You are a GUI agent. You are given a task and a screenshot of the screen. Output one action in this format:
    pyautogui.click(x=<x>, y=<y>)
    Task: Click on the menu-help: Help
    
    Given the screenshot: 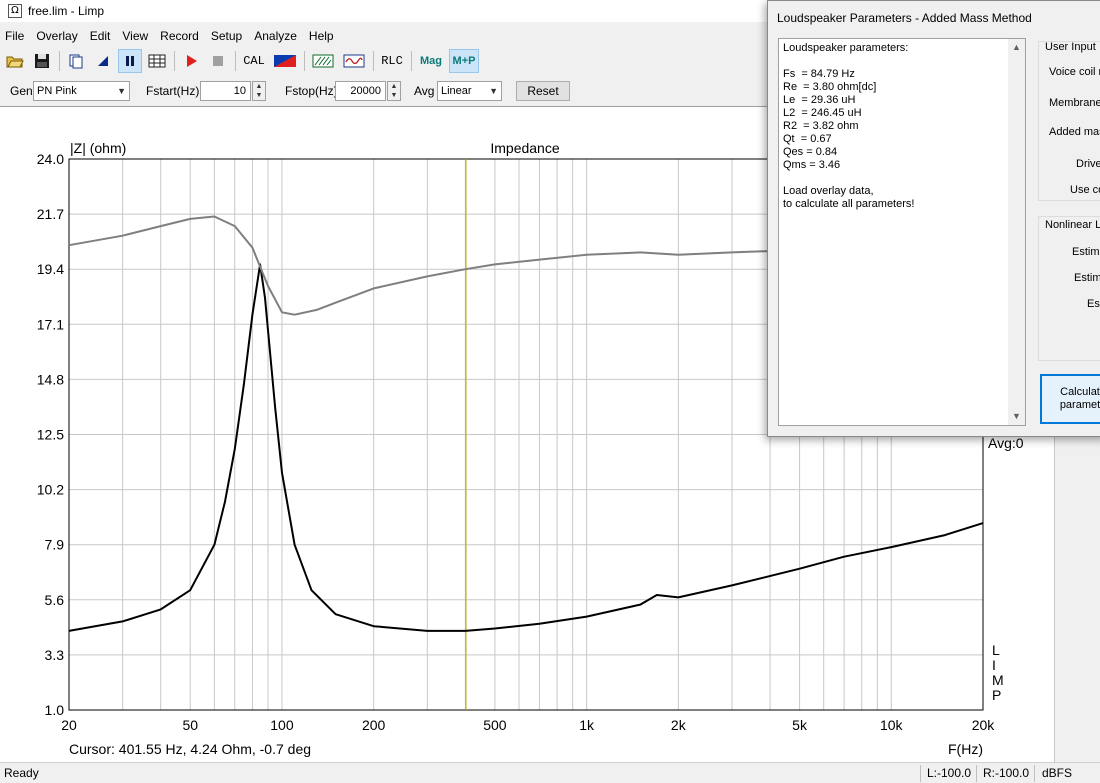 What is the action you would take?
    pyautogui.click(x=321, y=36)
    